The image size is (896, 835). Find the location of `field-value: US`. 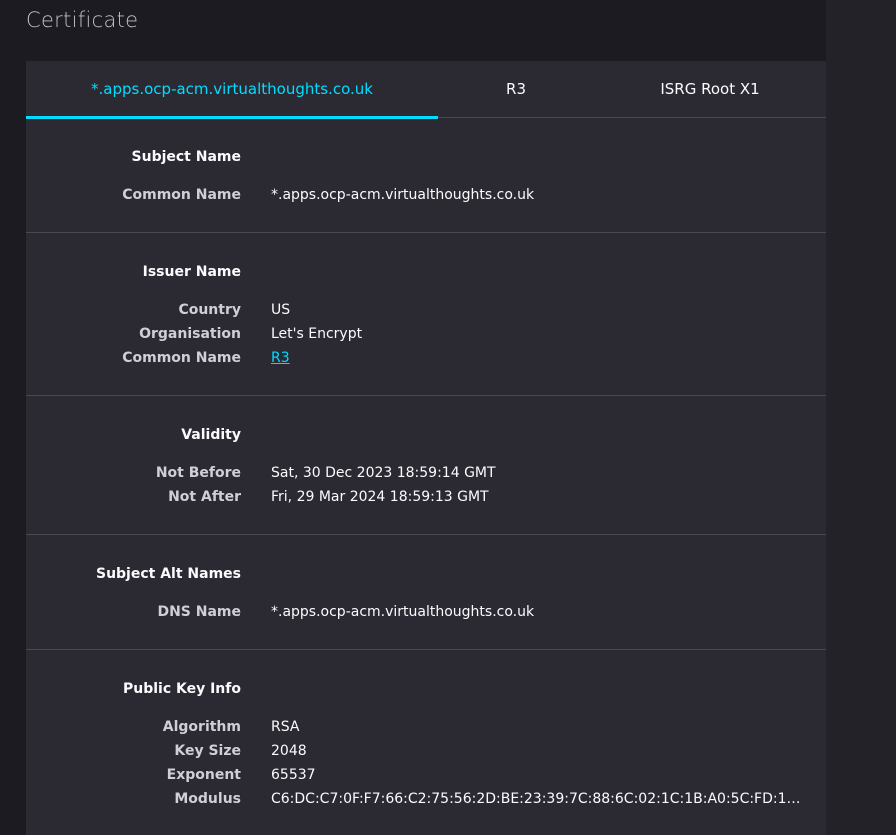

field-value: US is located at coordinates (281, 310).